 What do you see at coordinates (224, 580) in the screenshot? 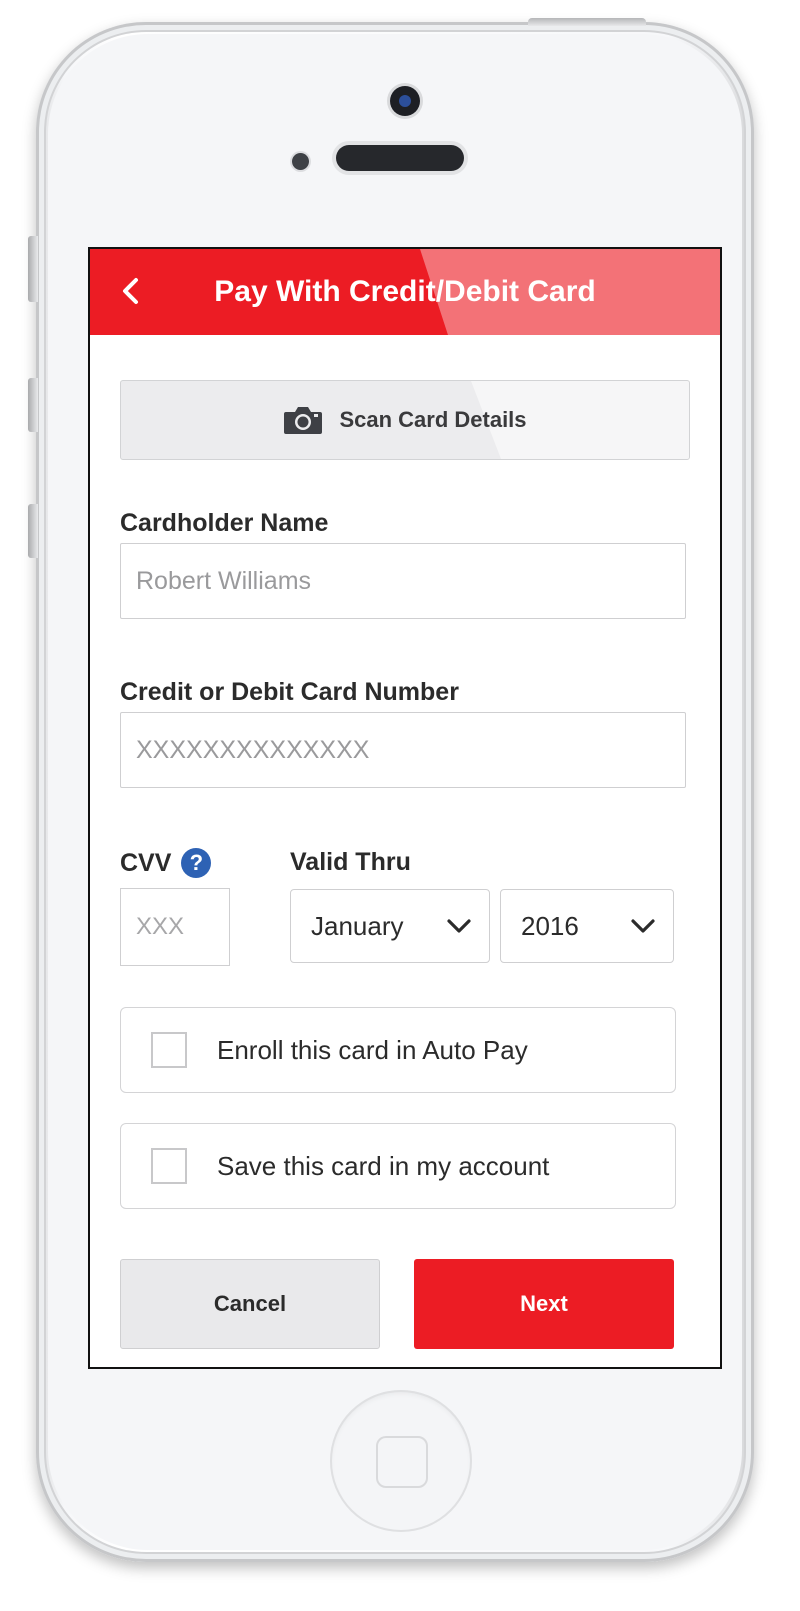
I see `cardholder-name-value: Robert Williams` at bounding box center [224, 580].